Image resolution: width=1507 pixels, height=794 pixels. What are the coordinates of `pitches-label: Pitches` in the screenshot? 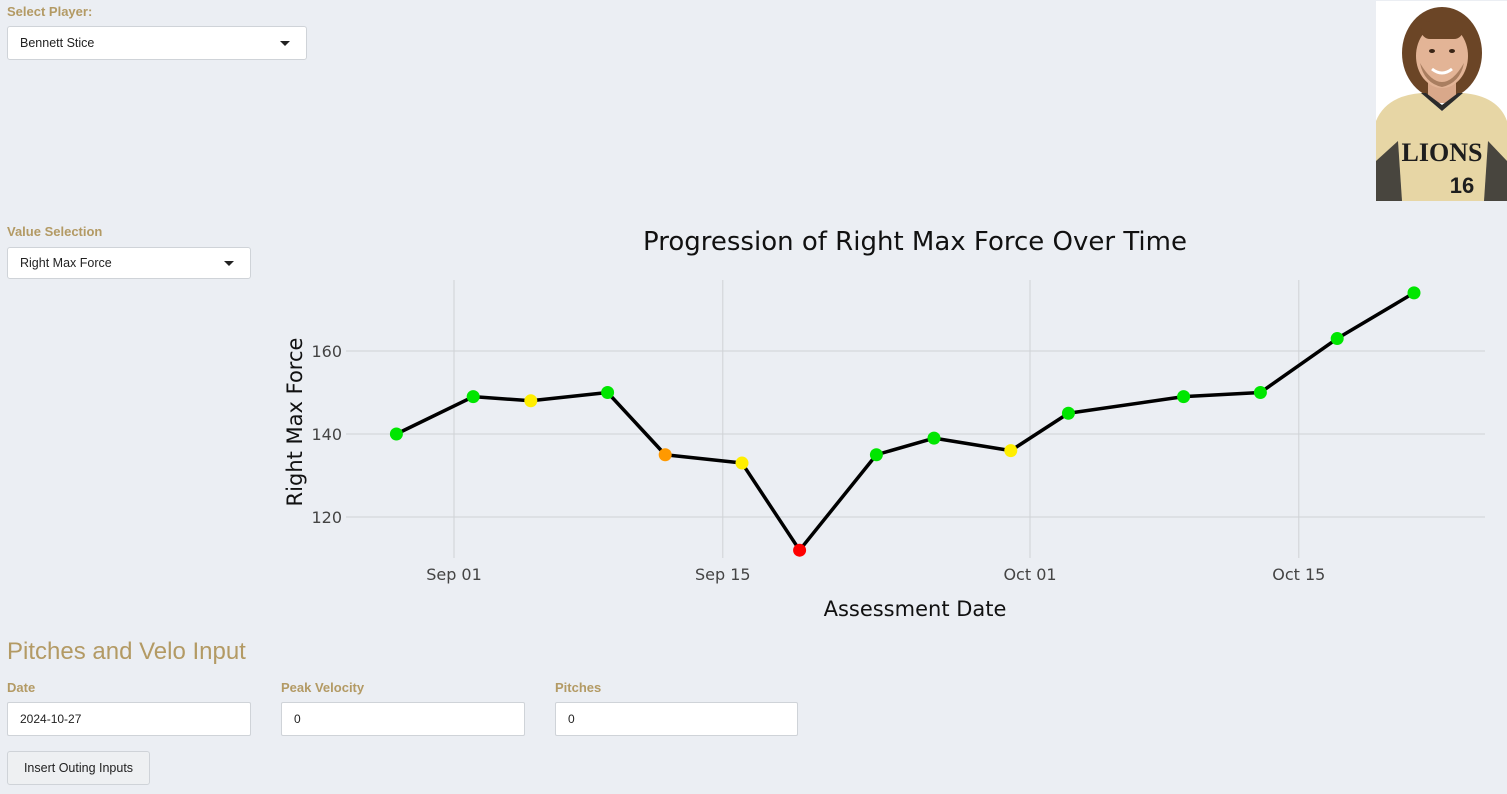 It's located at (578, 687).